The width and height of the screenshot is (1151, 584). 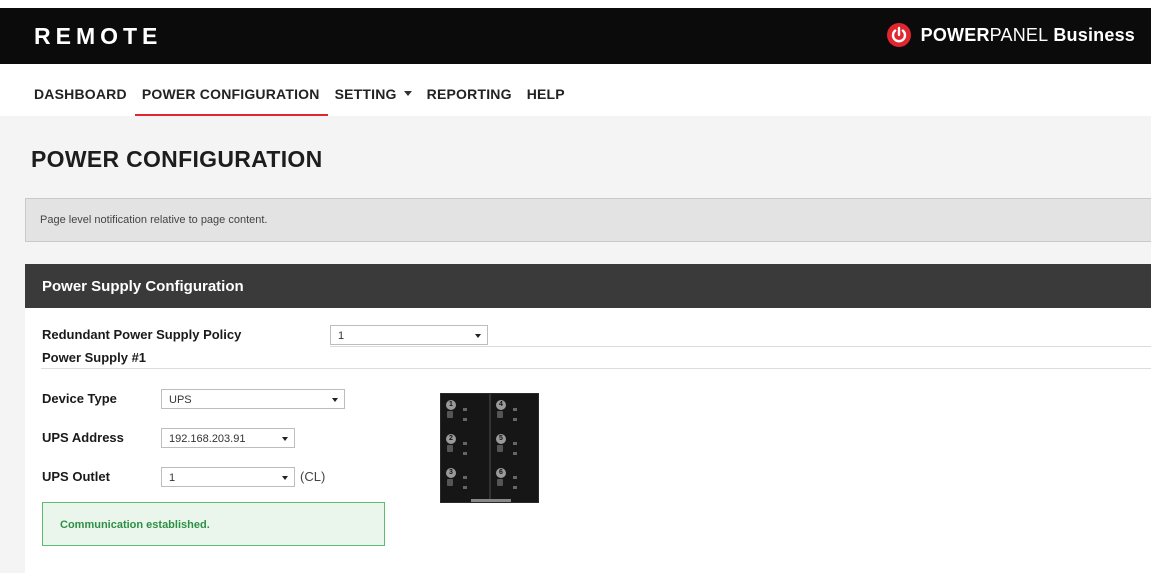 I want to click on page-title: POWER CONFIGURATION, so click(x=177, y=159).